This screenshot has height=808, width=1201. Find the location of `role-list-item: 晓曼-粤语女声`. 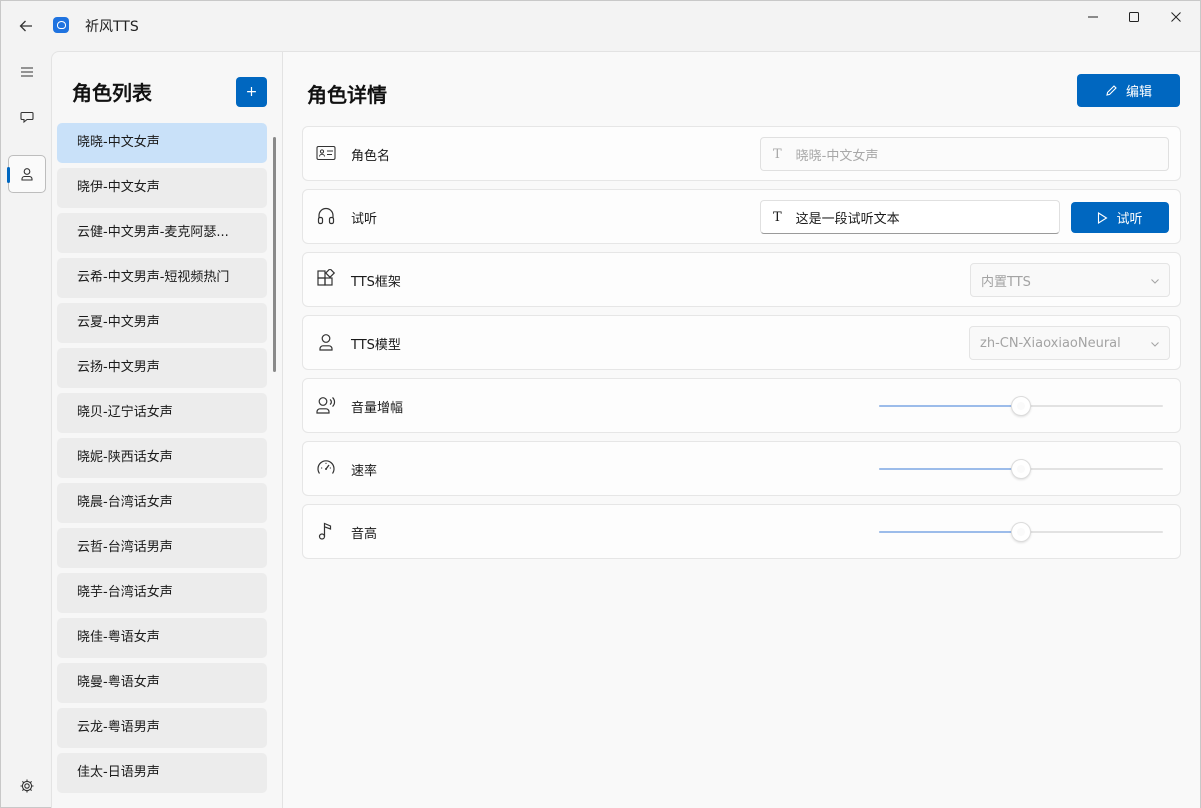

role-list-item: 晓曼-粤语女声 is located at coordinates (162, 683).